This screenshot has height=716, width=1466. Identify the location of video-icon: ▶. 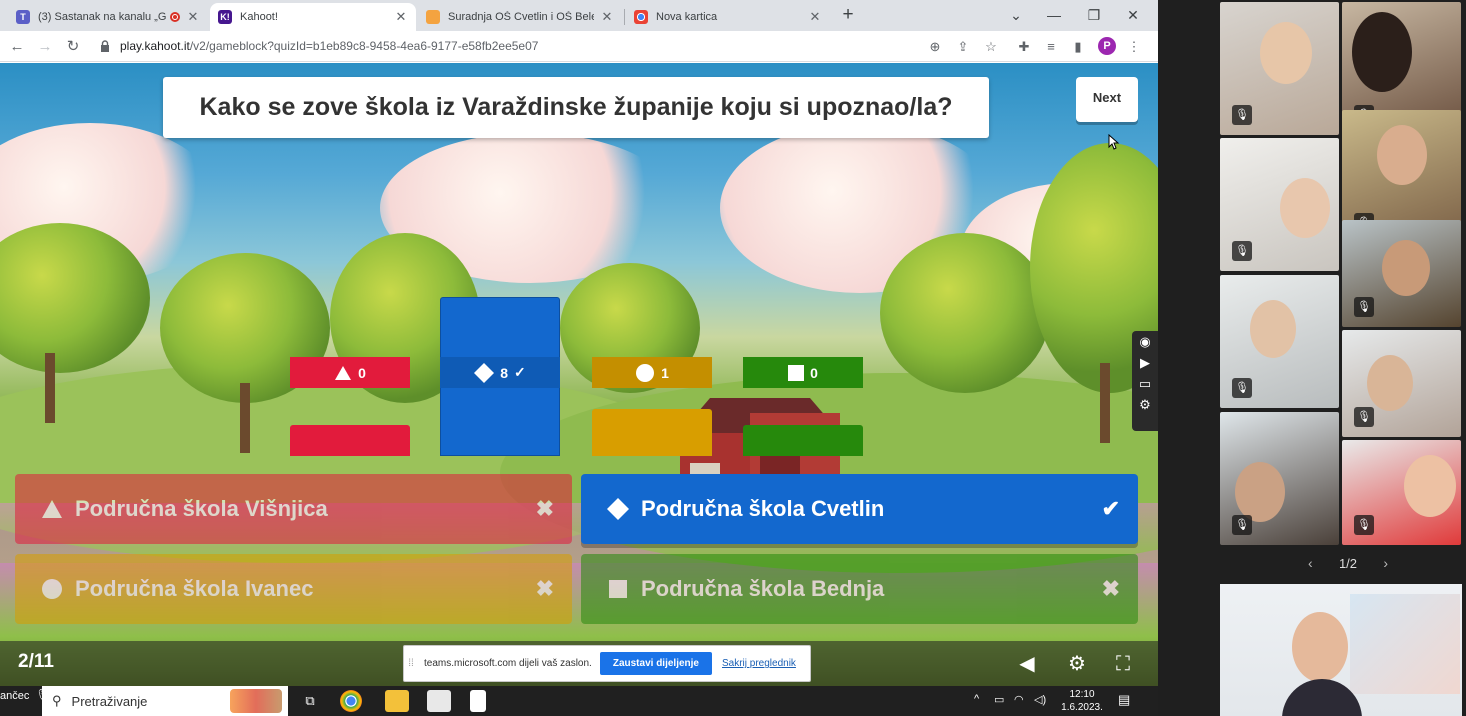
(1145, 362).